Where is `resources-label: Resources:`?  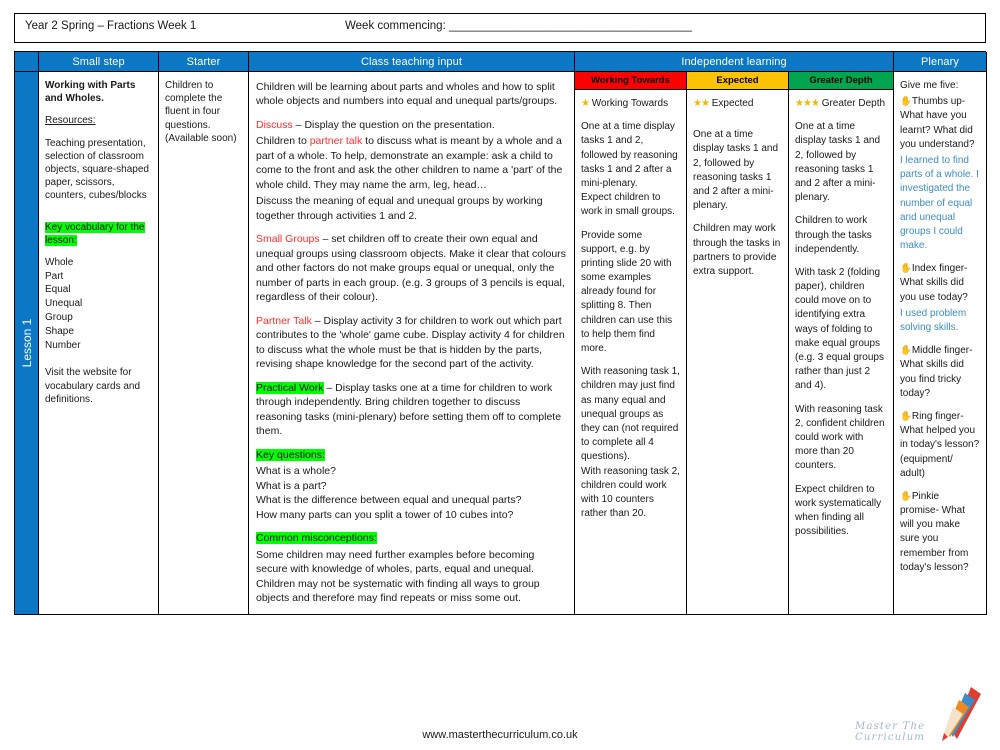
resources-label: Resources: is located at coordinates (70, 121).